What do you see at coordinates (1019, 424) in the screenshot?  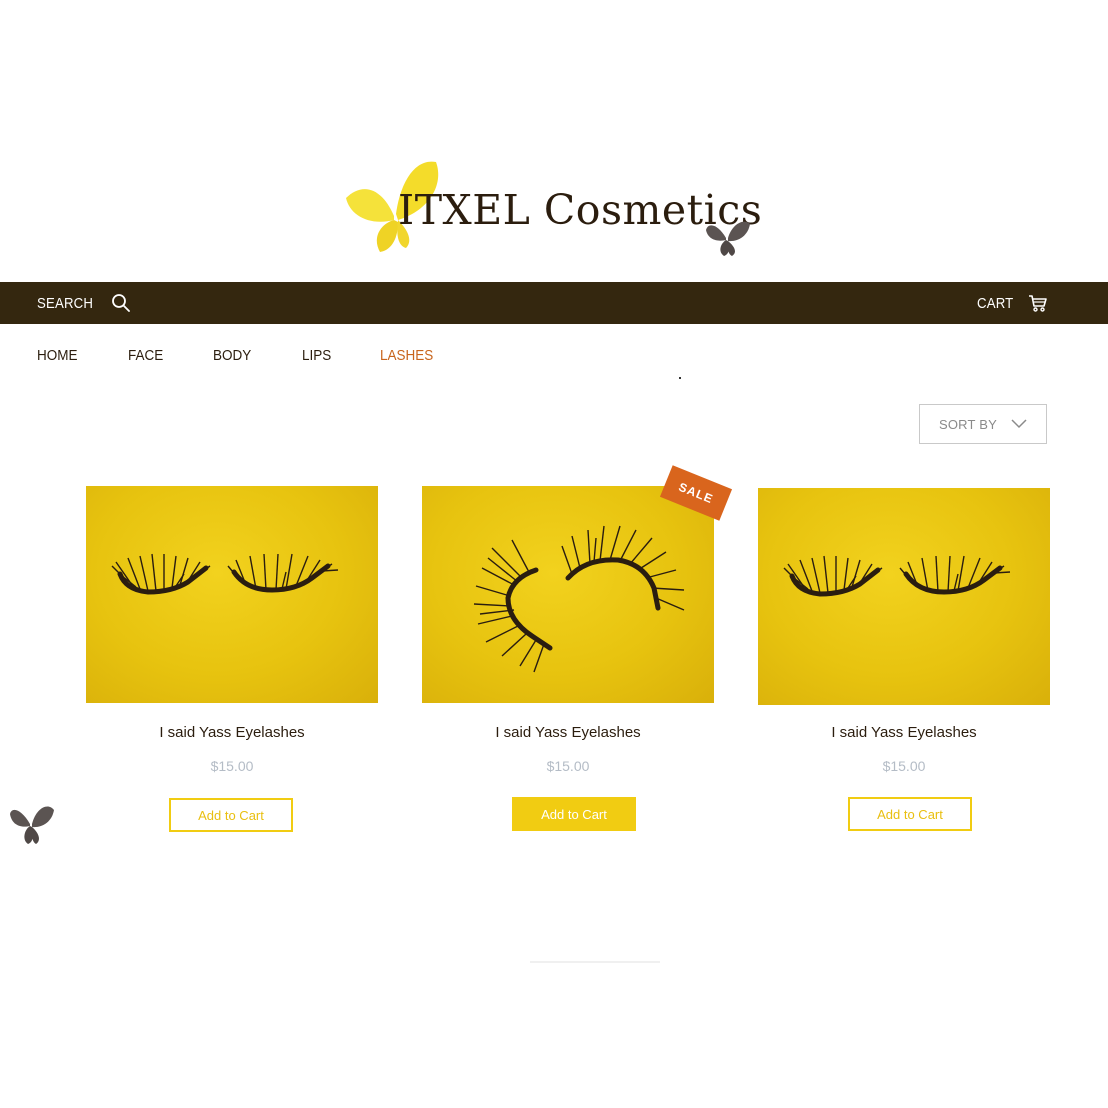 I see `chevron-down-icon` at bounding box center [1019, 424].